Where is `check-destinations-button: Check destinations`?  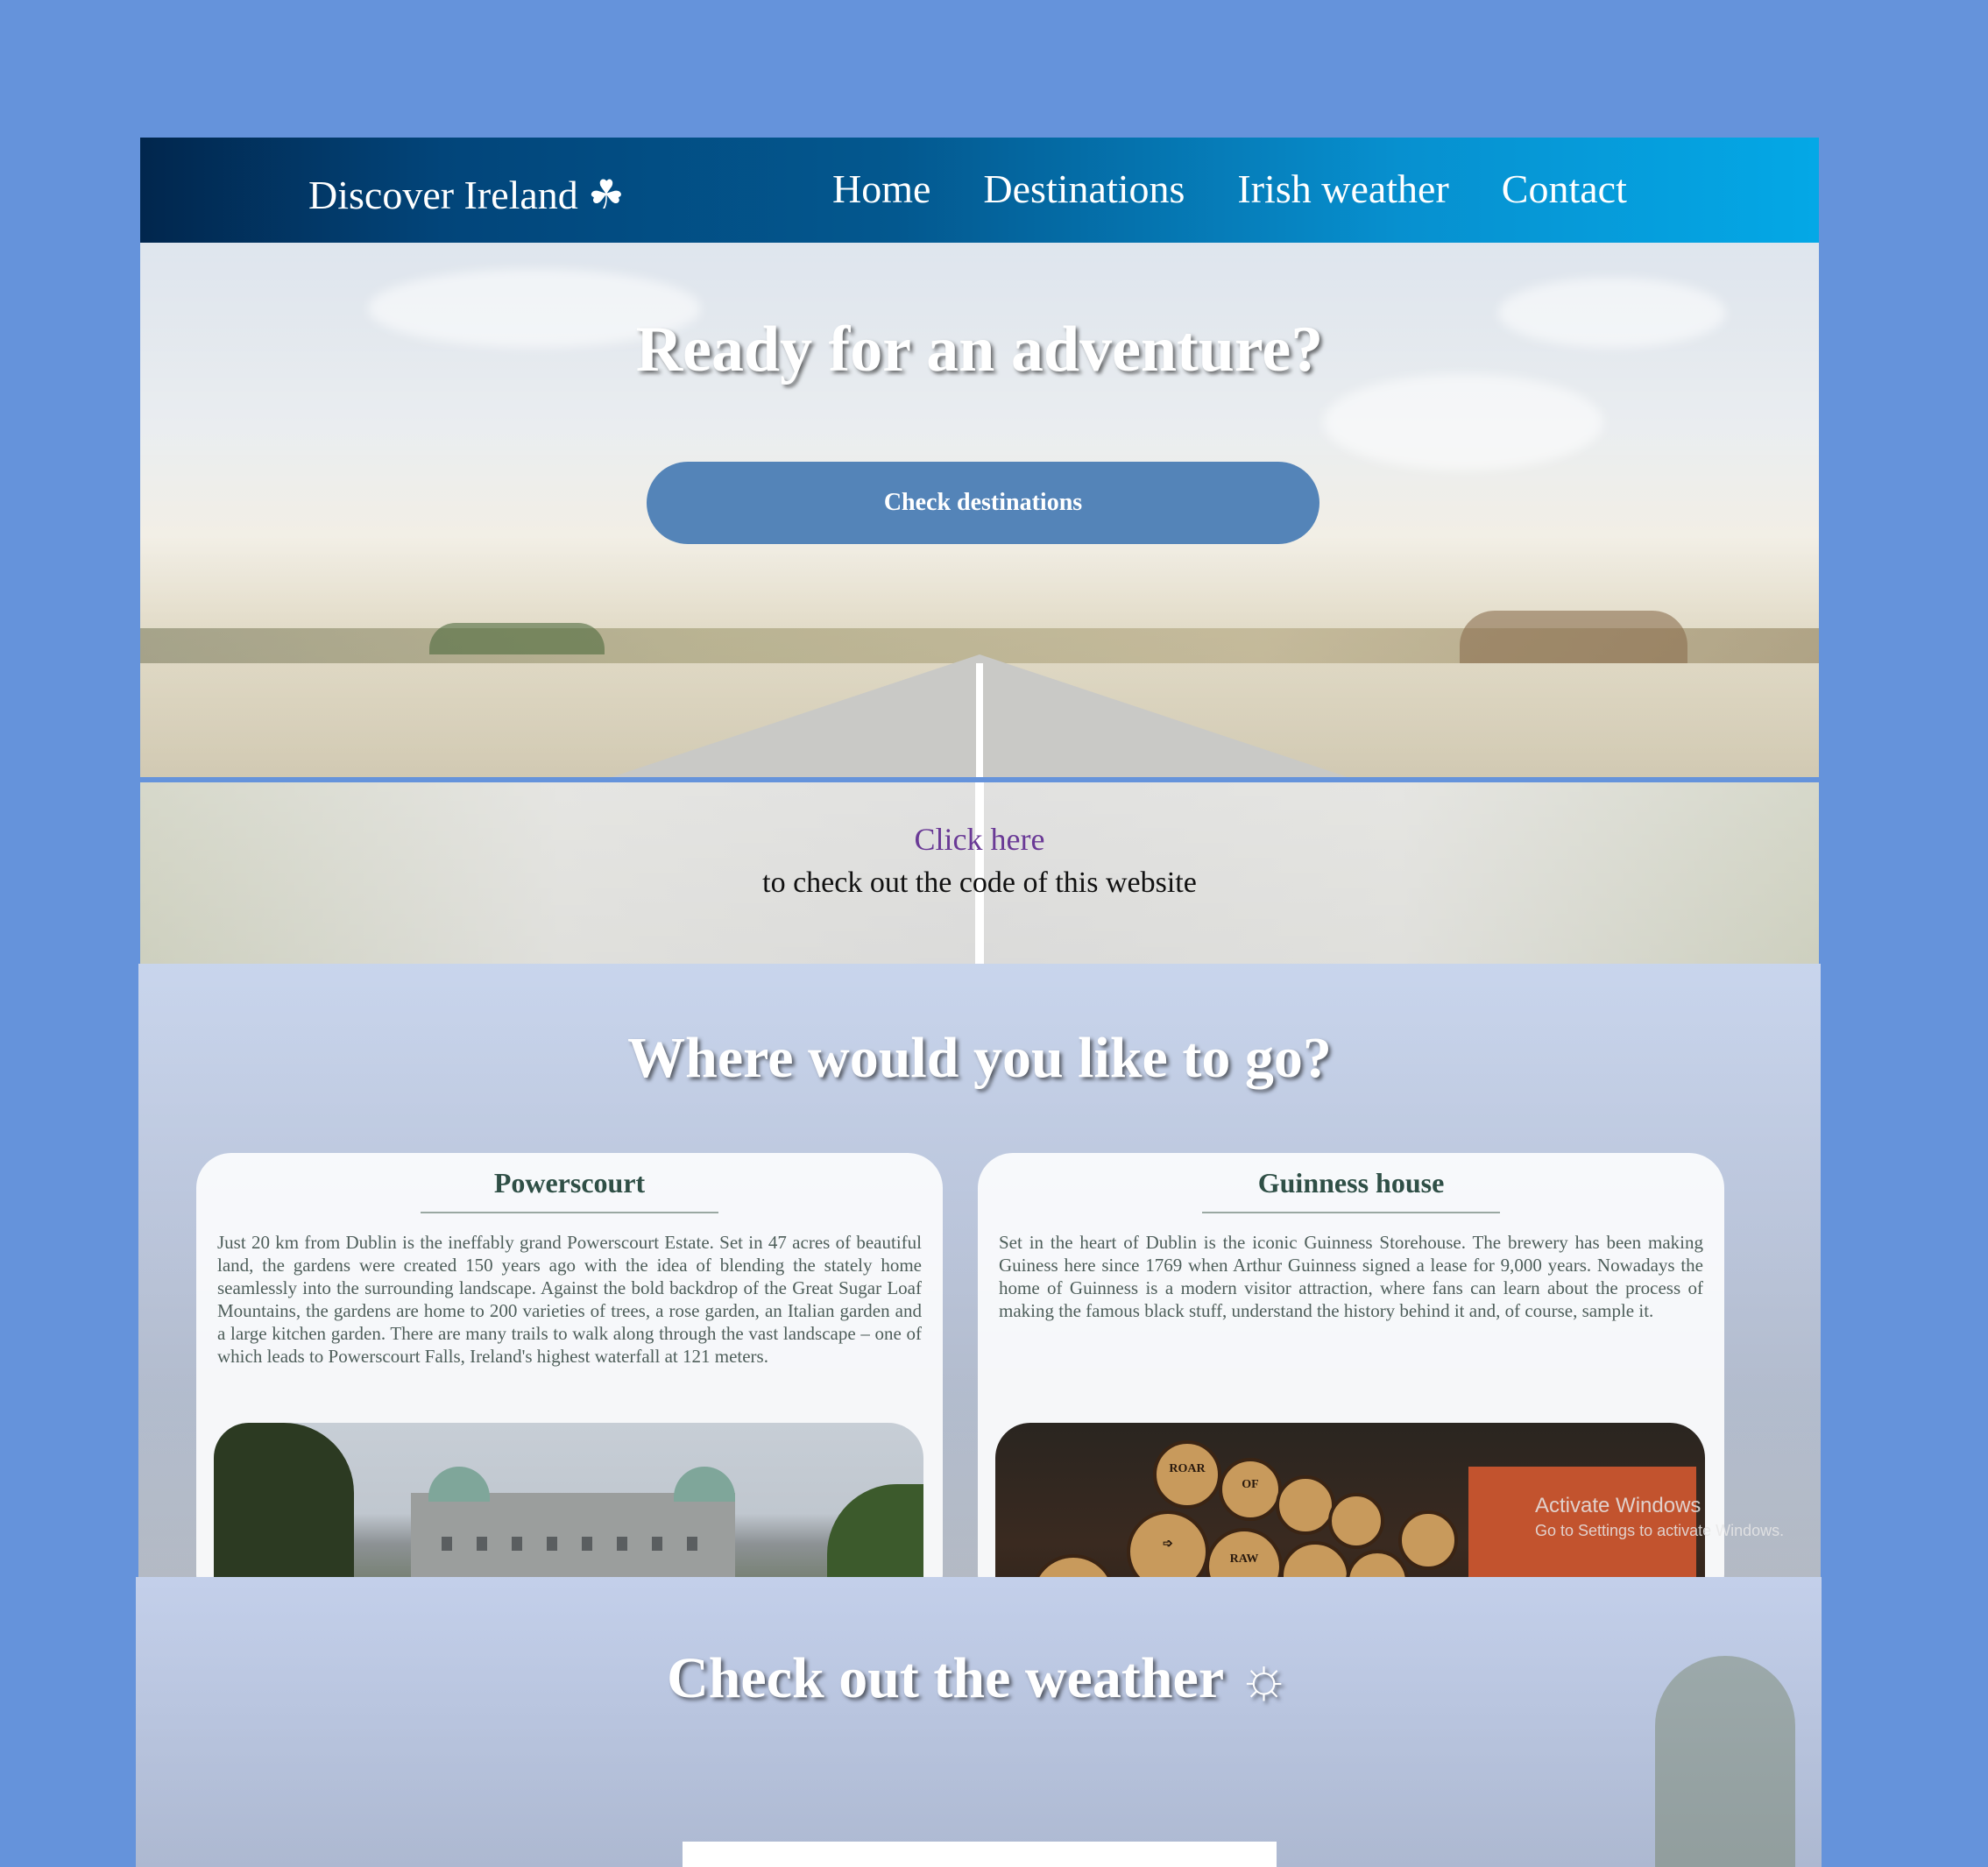
check-destinations-button: Check destinations is located at coordinates (983, 503).